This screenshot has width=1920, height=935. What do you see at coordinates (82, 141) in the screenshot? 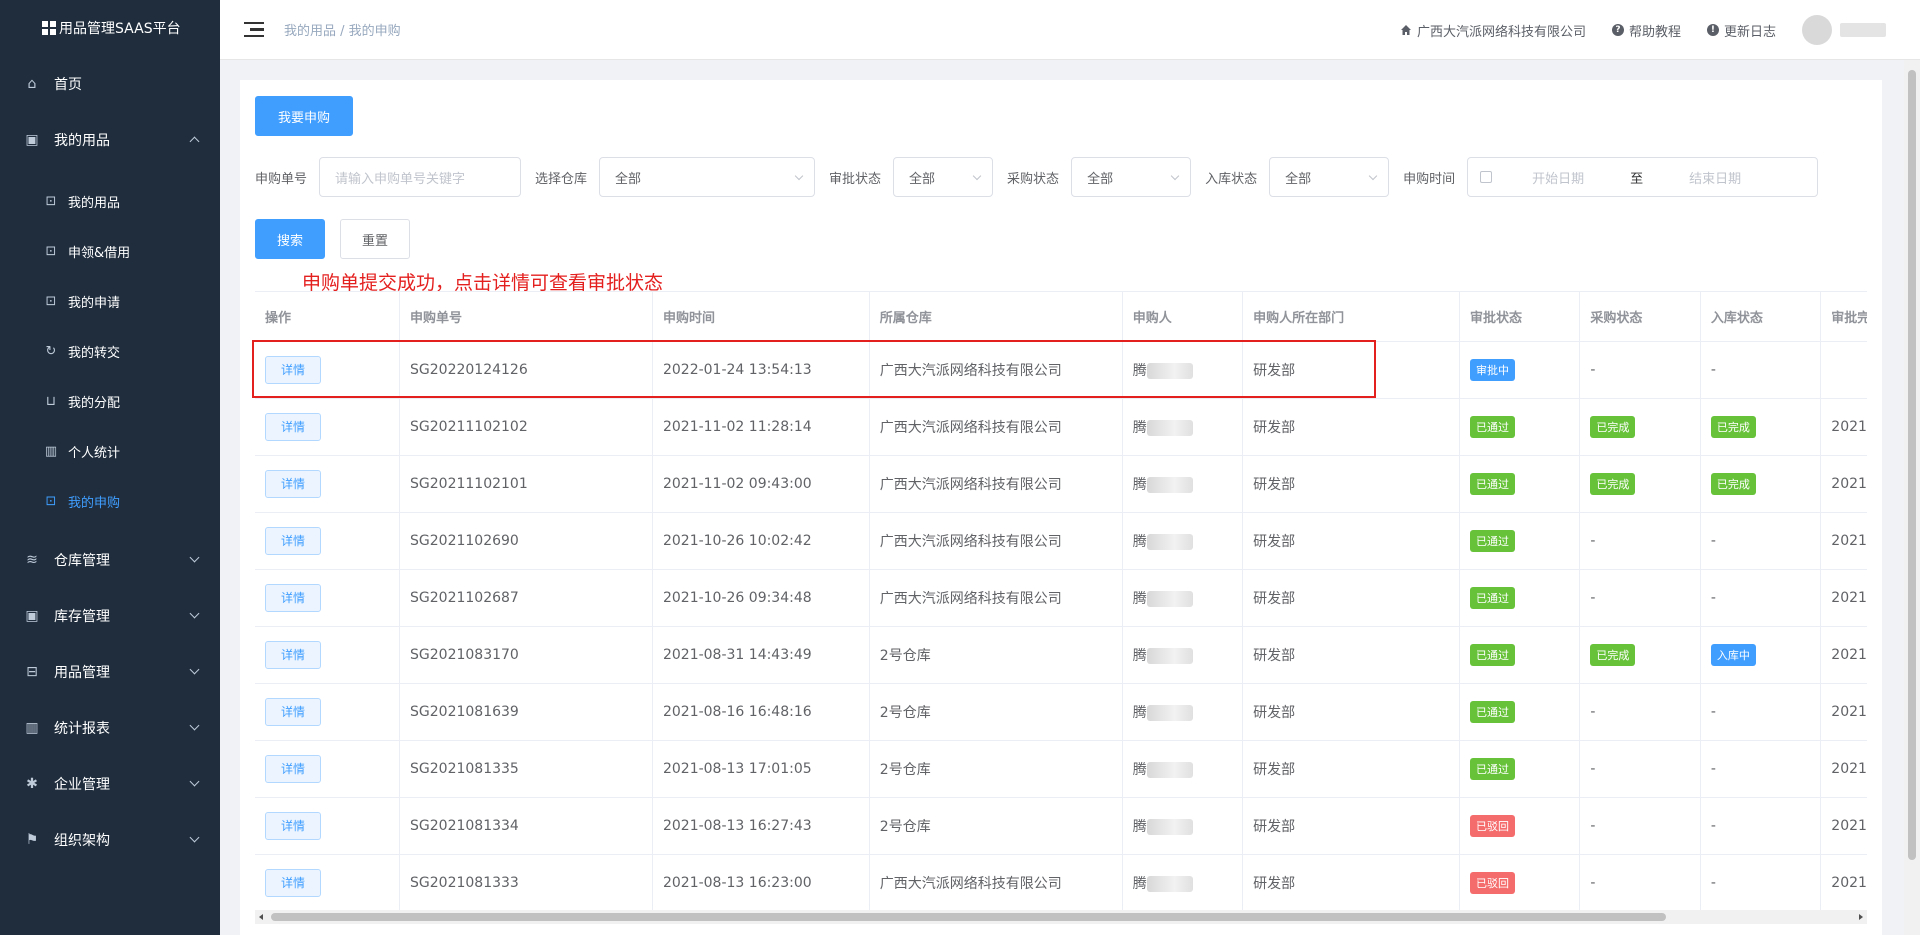
I see `sidebar-item-label: 我的用品` at bounding box center [82, 141].